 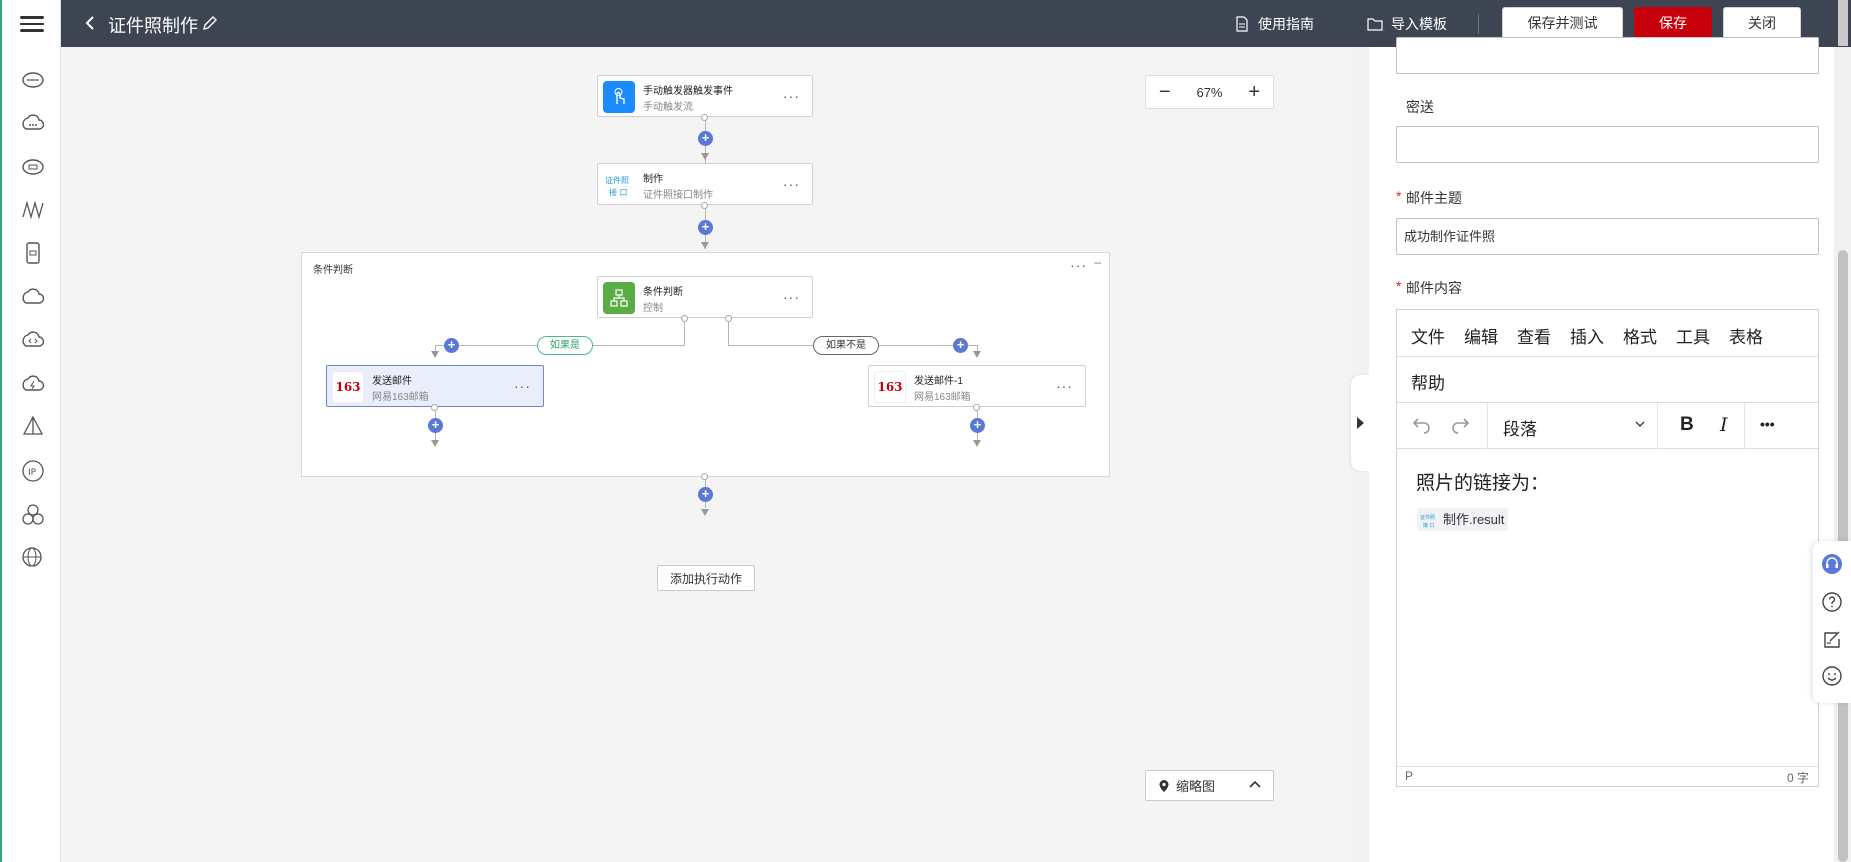 I want to click on required-mark: *, so click(x=1399, y=196).